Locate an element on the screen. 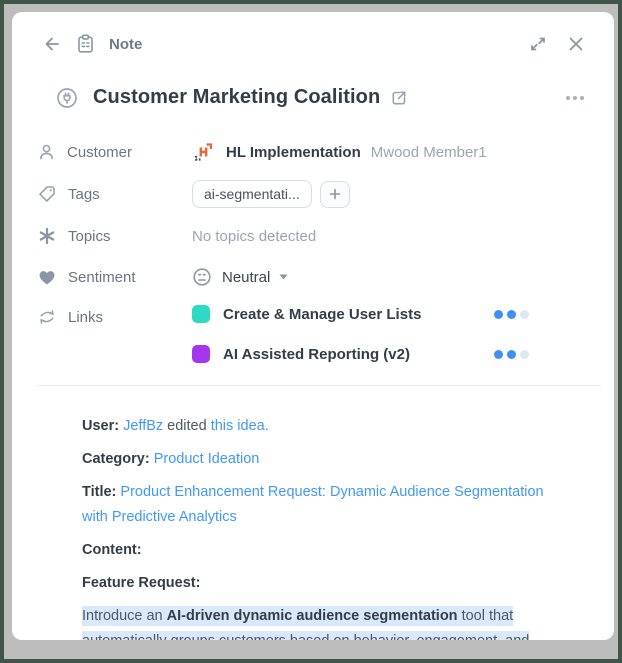  customer-company-link: HL Implementation is located at coordinates (293, 152).